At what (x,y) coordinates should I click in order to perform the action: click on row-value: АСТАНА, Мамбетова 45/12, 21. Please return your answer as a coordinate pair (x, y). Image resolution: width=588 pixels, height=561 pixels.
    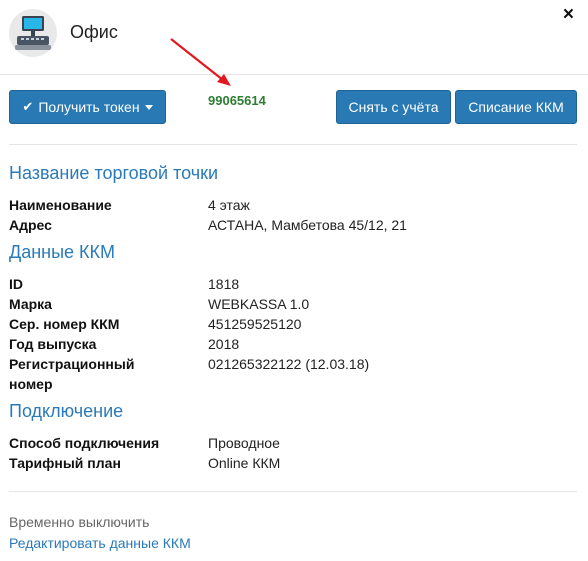
    Looking at the image, I should click on (307, 225).